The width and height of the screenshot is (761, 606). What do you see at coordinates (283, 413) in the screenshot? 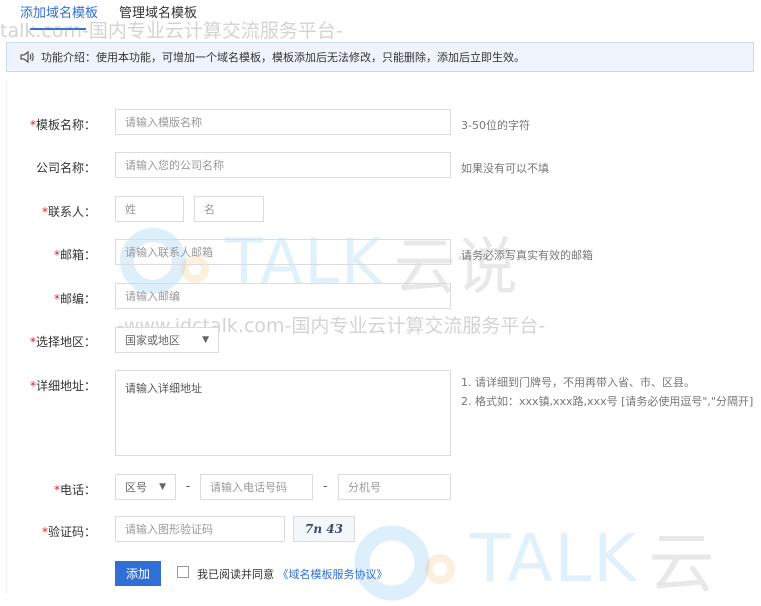
I see `address-textarea: 请输入详细地址` at bounding box center [283, 413].